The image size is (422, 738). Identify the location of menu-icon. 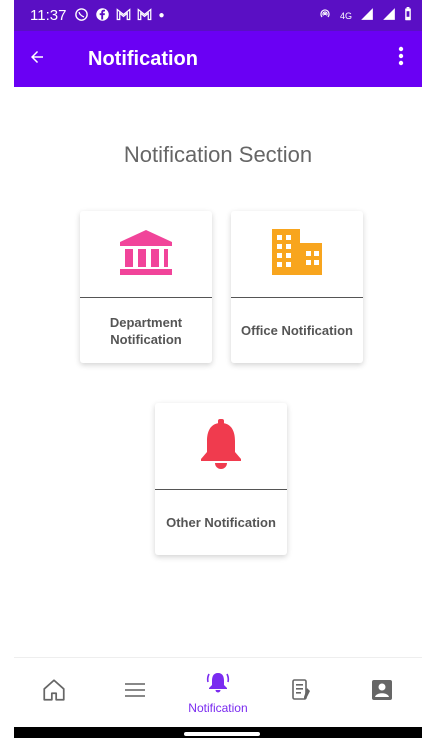
(135, 692).